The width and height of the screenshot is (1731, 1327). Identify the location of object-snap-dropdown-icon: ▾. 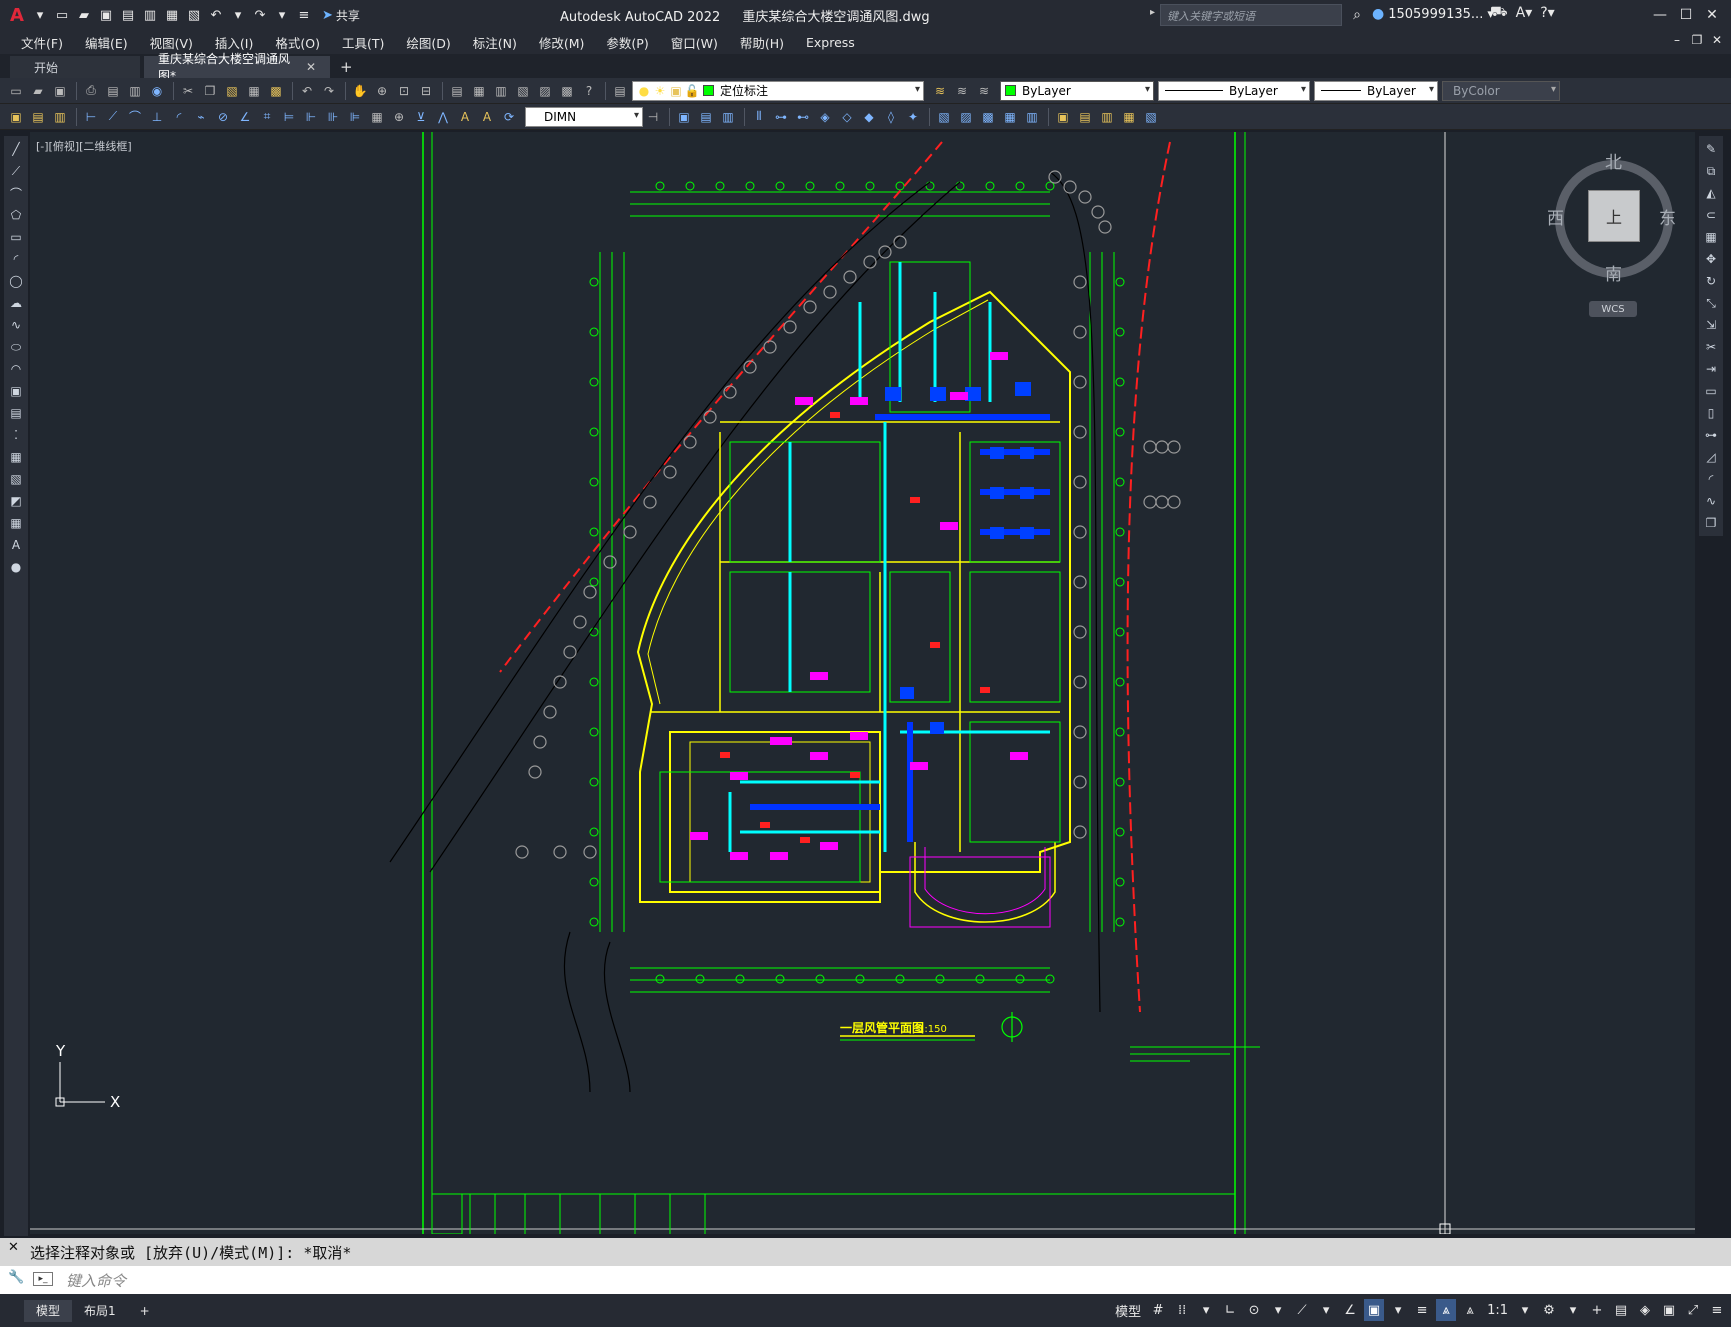
(1398, 1310).